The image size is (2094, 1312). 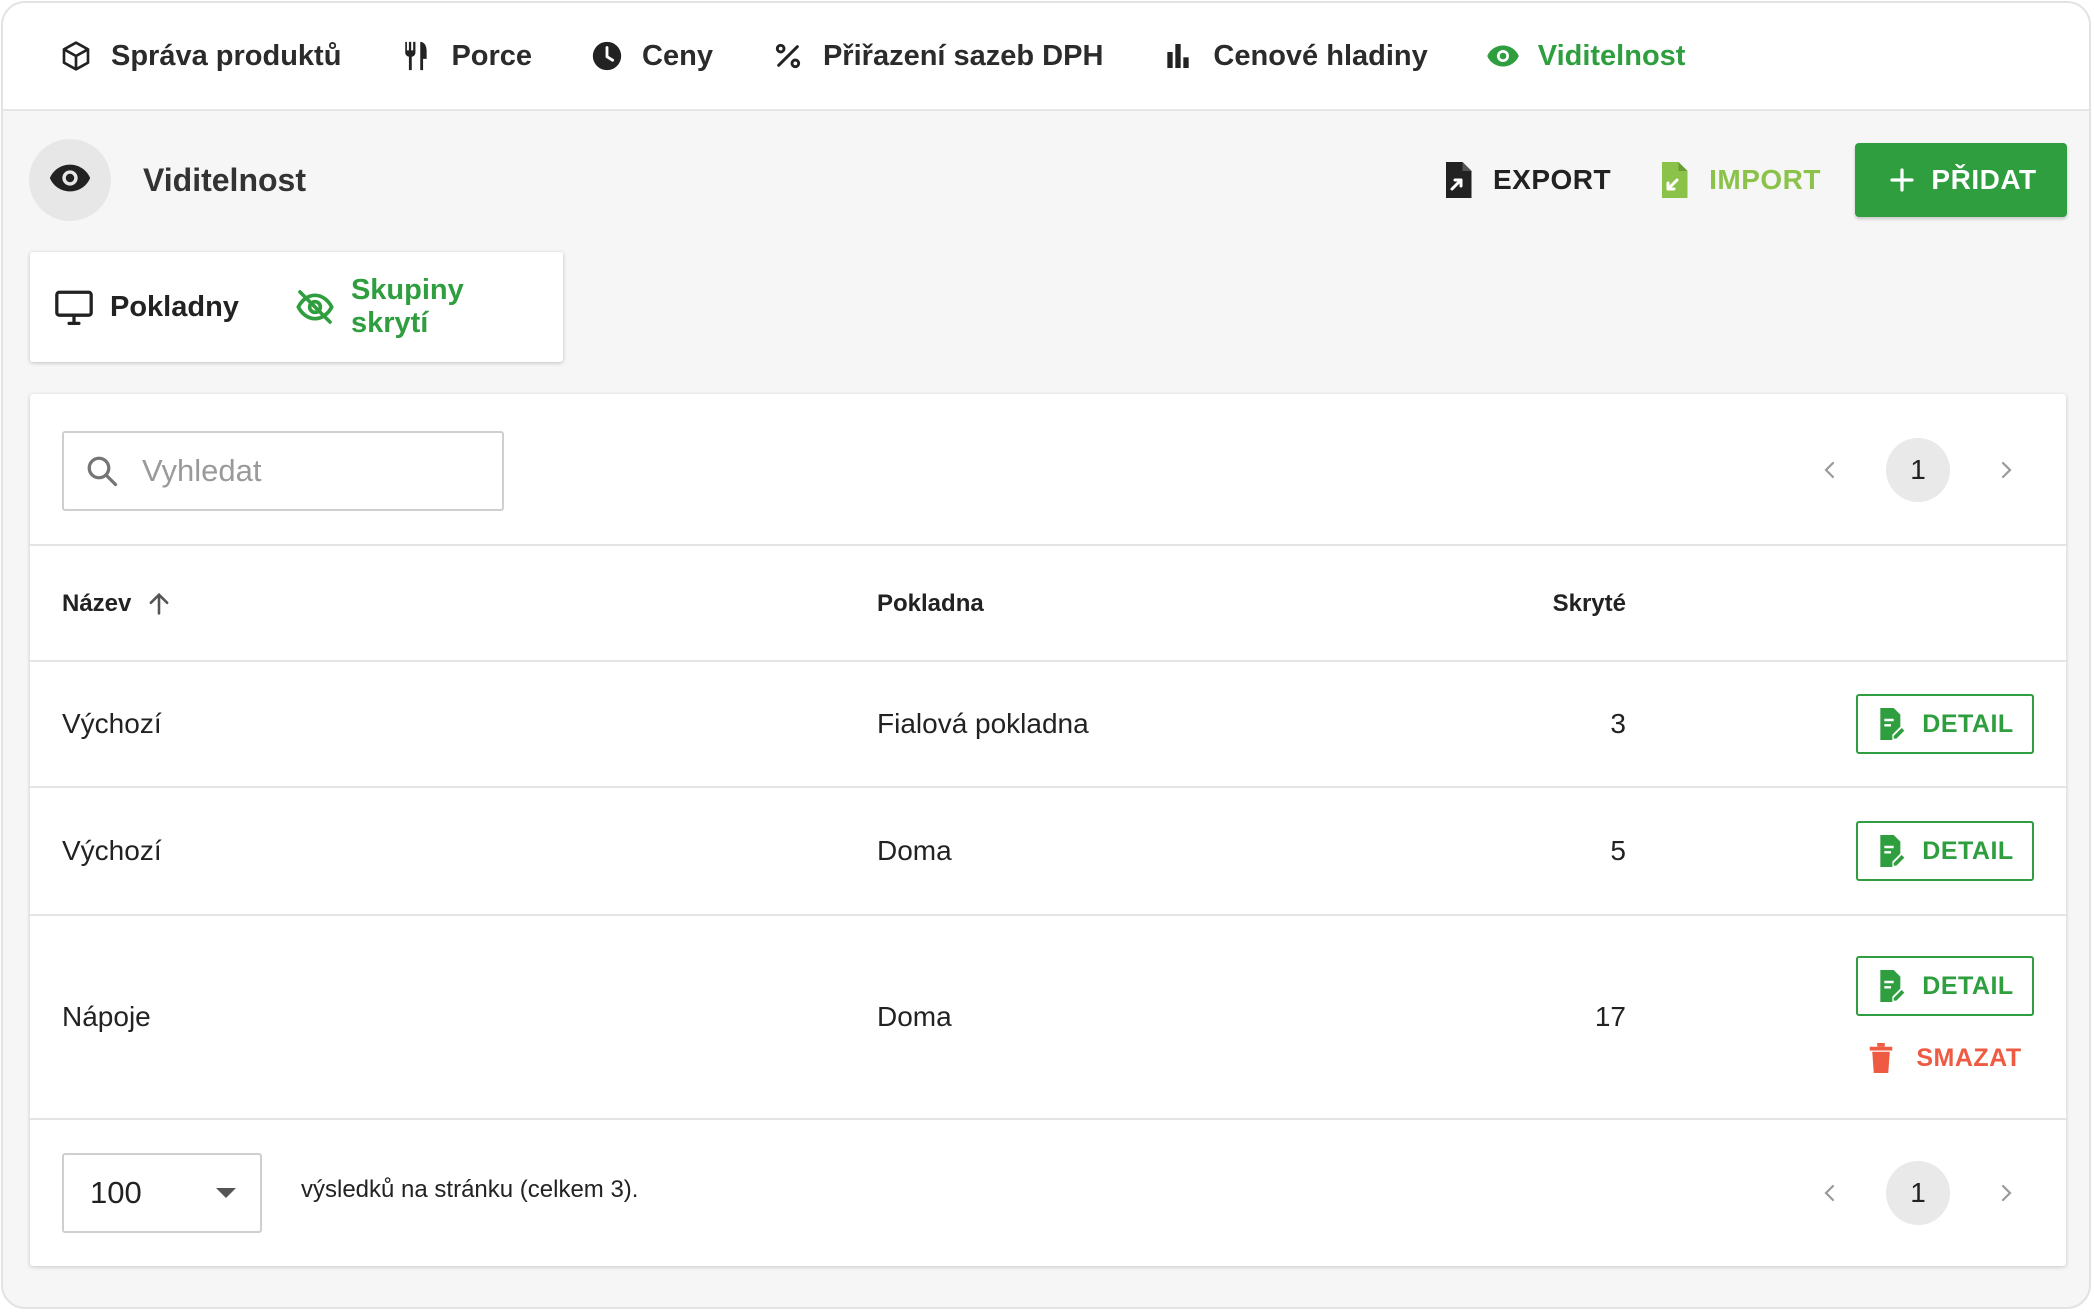 I want to click on nav-item-label: Přiřazení sazeb DPH, so click(x=963, y=55).